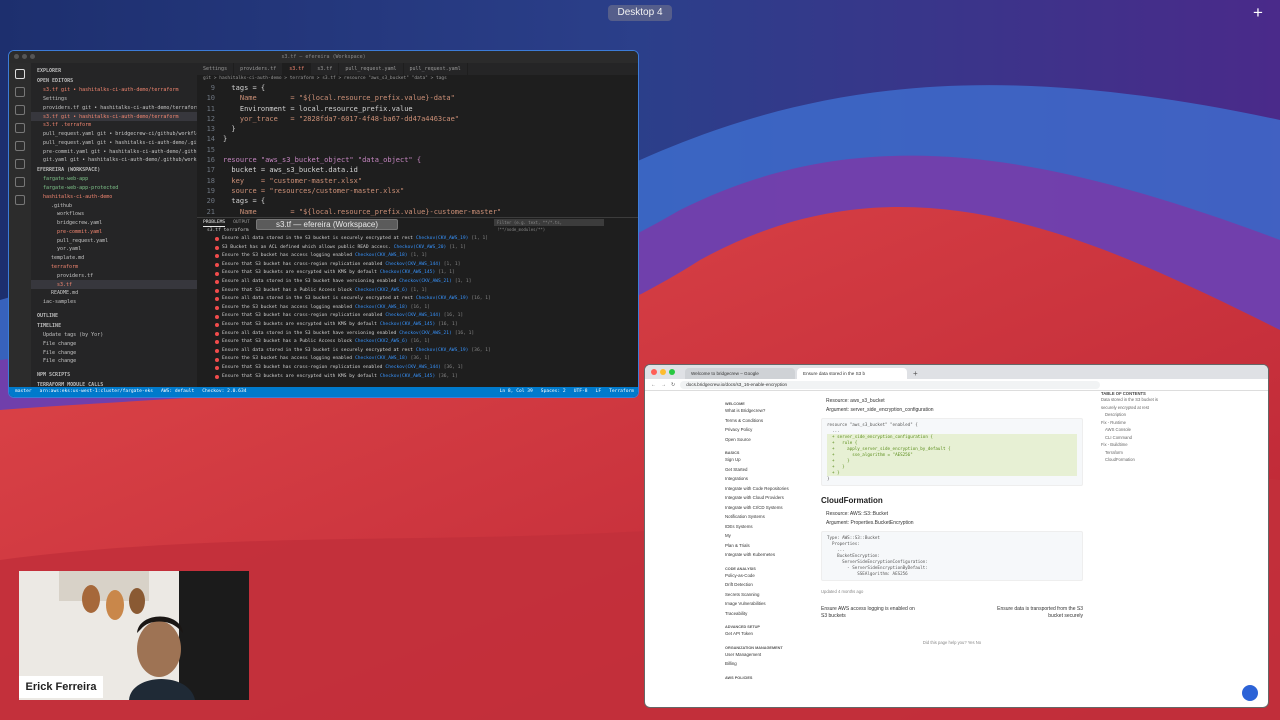  Describe the element at coordinates (770, 479) in the screenshot. I see `nav-link: Integrations` at that location.